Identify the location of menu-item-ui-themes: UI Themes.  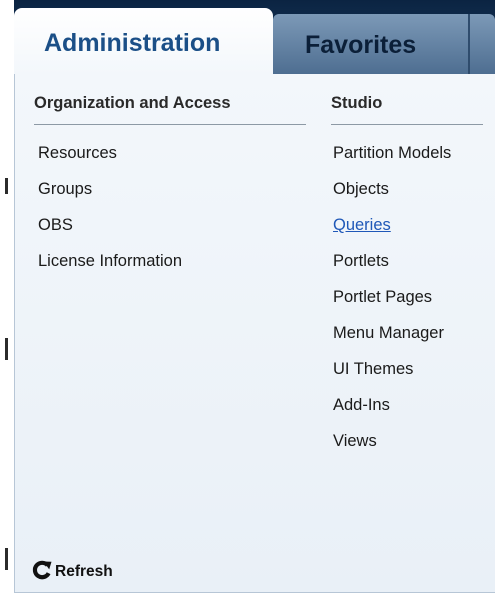
(373, 369).